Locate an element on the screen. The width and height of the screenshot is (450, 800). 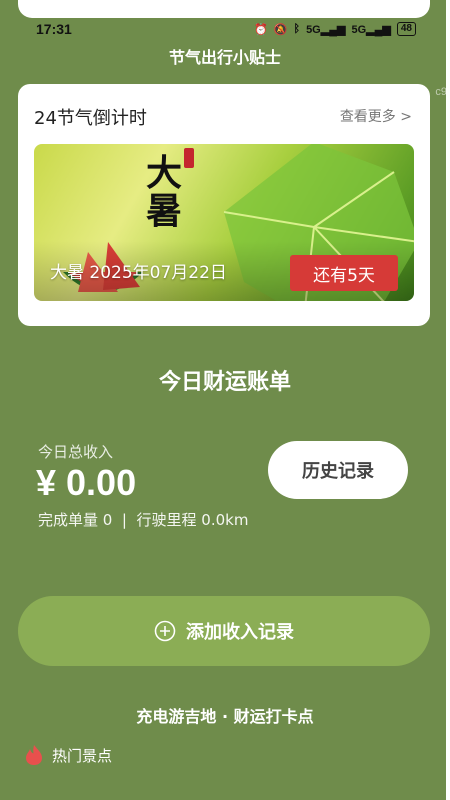
add-income-button: 添加收入记录 is located at coordinates (224, 631).